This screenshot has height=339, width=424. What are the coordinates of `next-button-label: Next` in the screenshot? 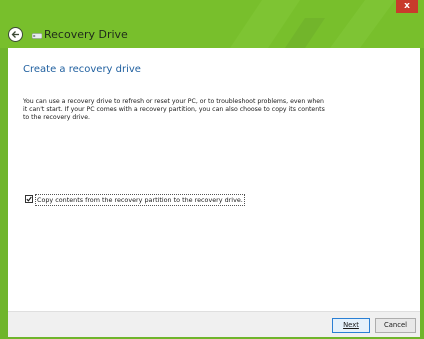 It's located at (351, 325).